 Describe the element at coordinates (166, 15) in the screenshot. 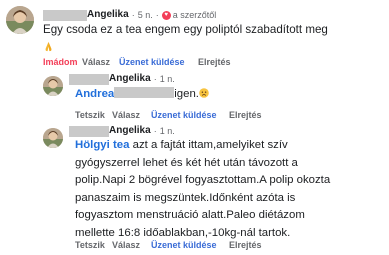

I see `heart-icon: ♥` at that location.